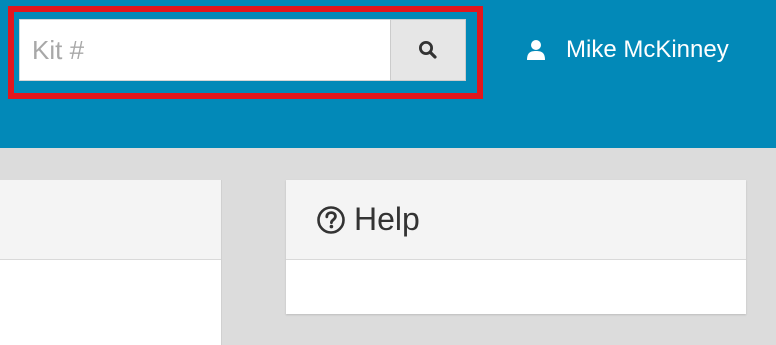 The image size is (776, 345). I want to click on help-panel-title: Help, so click(387, 219).